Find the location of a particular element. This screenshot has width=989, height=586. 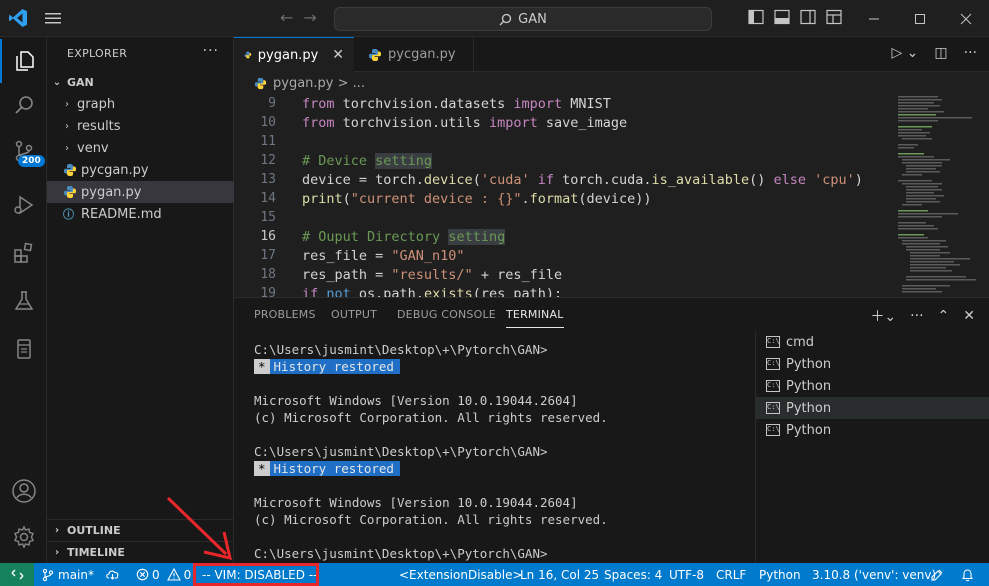

tree-item-readme: ⓘ README.md is located at coordinates (140, 214).